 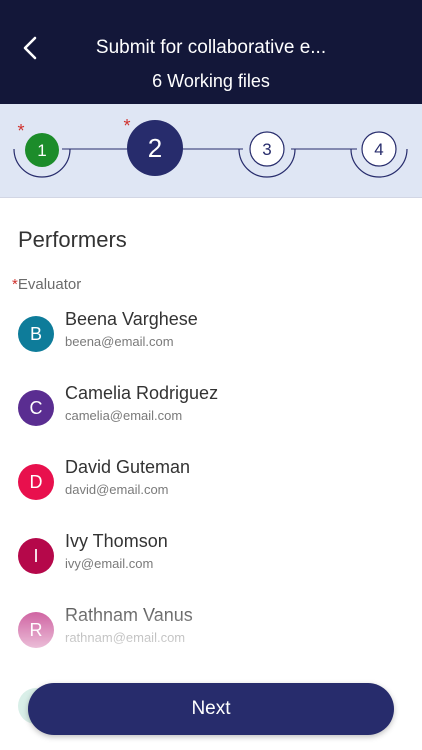 I want to click on performer-name: Rathnam Vanus, so click(x=129, y=615).